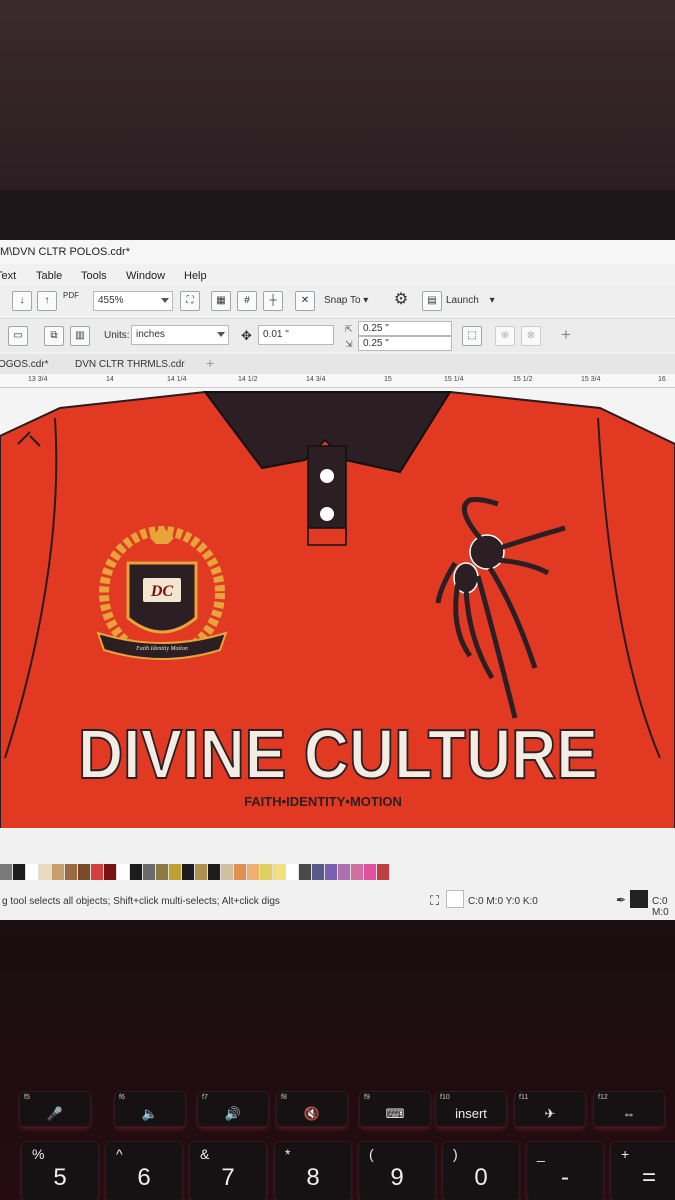 The image size is (675, 1200). What do you see at coordinates (130, 364) in the screenshot?
I see `tab-dvn-cltr-thrmls: DVN CLTR THRMLS.cdr` at bounding box center [130, 364].